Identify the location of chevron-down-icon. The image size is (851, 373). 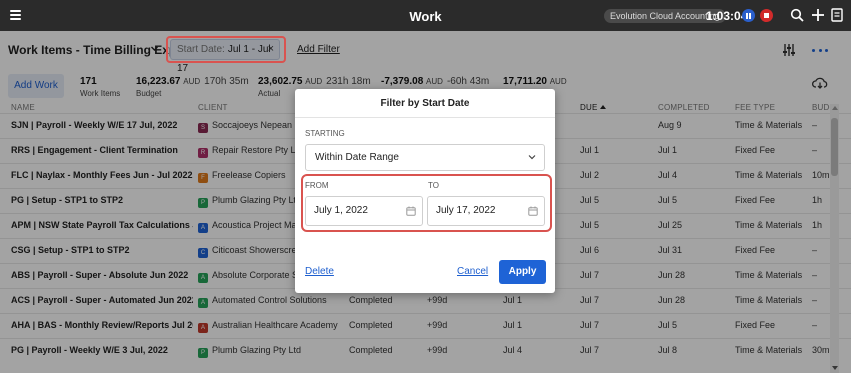
(532, 157).